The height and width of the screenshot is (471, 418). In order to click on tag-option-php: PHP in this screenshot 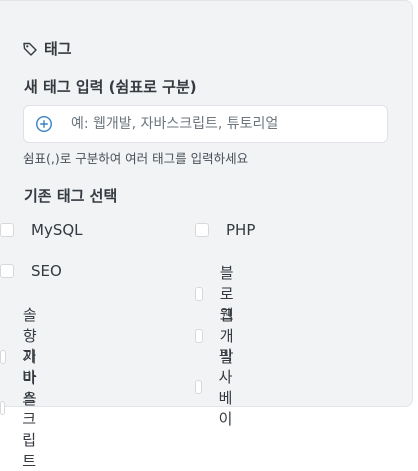, I will do `click(225, 230)`.